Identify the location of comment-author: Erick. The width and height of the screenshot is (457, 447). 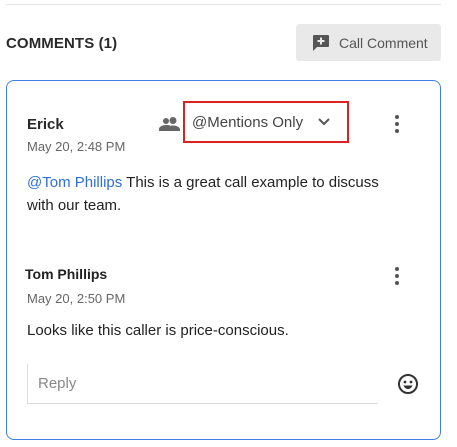
(45, 124).